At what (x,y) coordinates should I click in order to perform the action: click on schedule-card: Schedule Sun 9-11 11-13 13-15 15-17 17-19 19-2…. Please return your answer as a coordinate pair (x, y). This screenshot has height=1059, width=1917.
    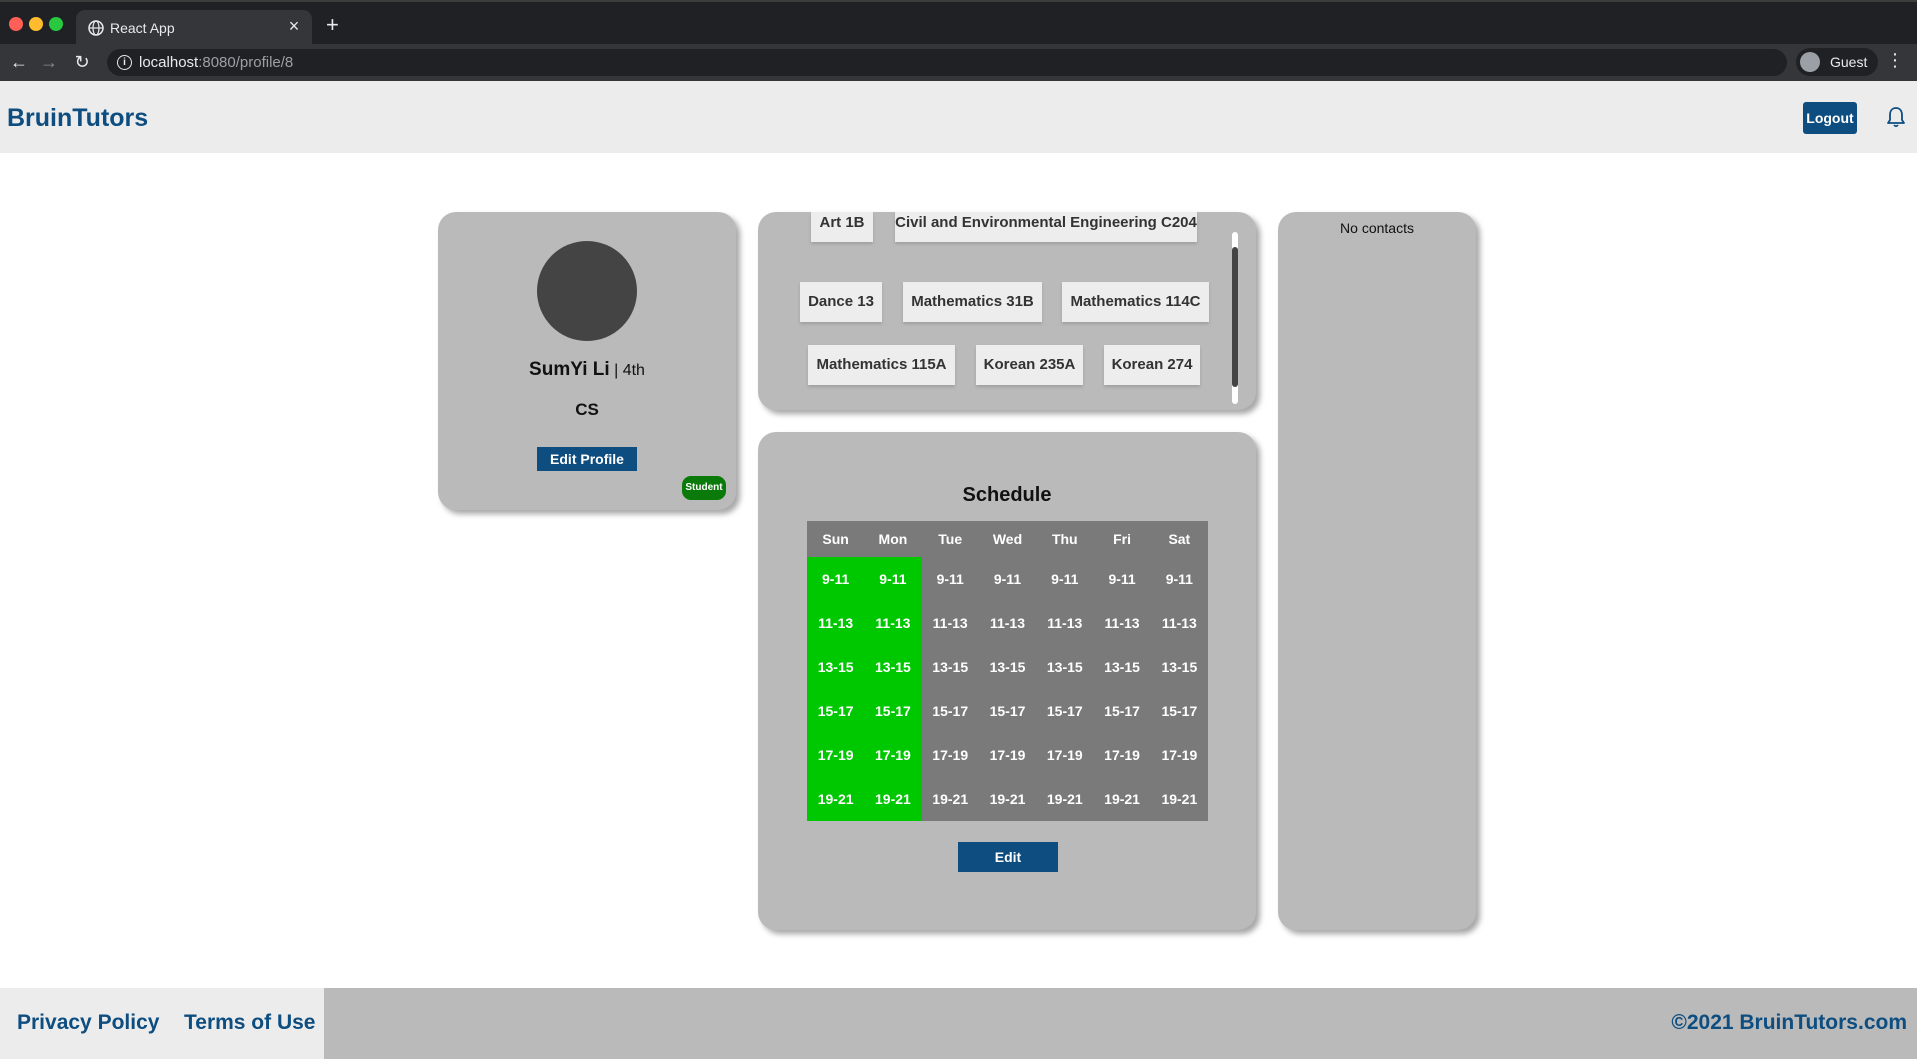
    Looking at the image, I should click on (1007, 681).